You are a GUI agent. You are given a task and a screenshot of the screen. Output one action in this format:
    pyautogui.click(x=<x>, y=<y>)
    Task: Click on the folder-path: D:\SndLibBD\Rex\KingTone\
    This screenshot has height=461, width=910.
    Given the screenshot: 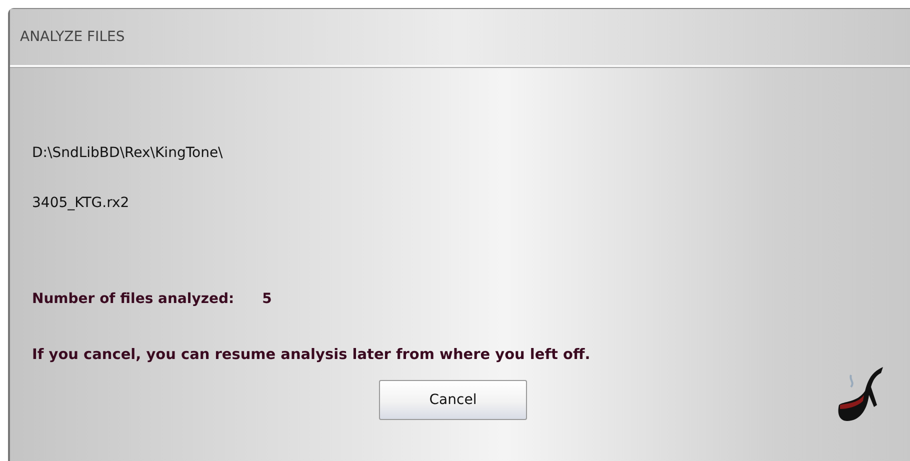 What is the action you would take?
    pyautogui.click(x=128, y=153)
    